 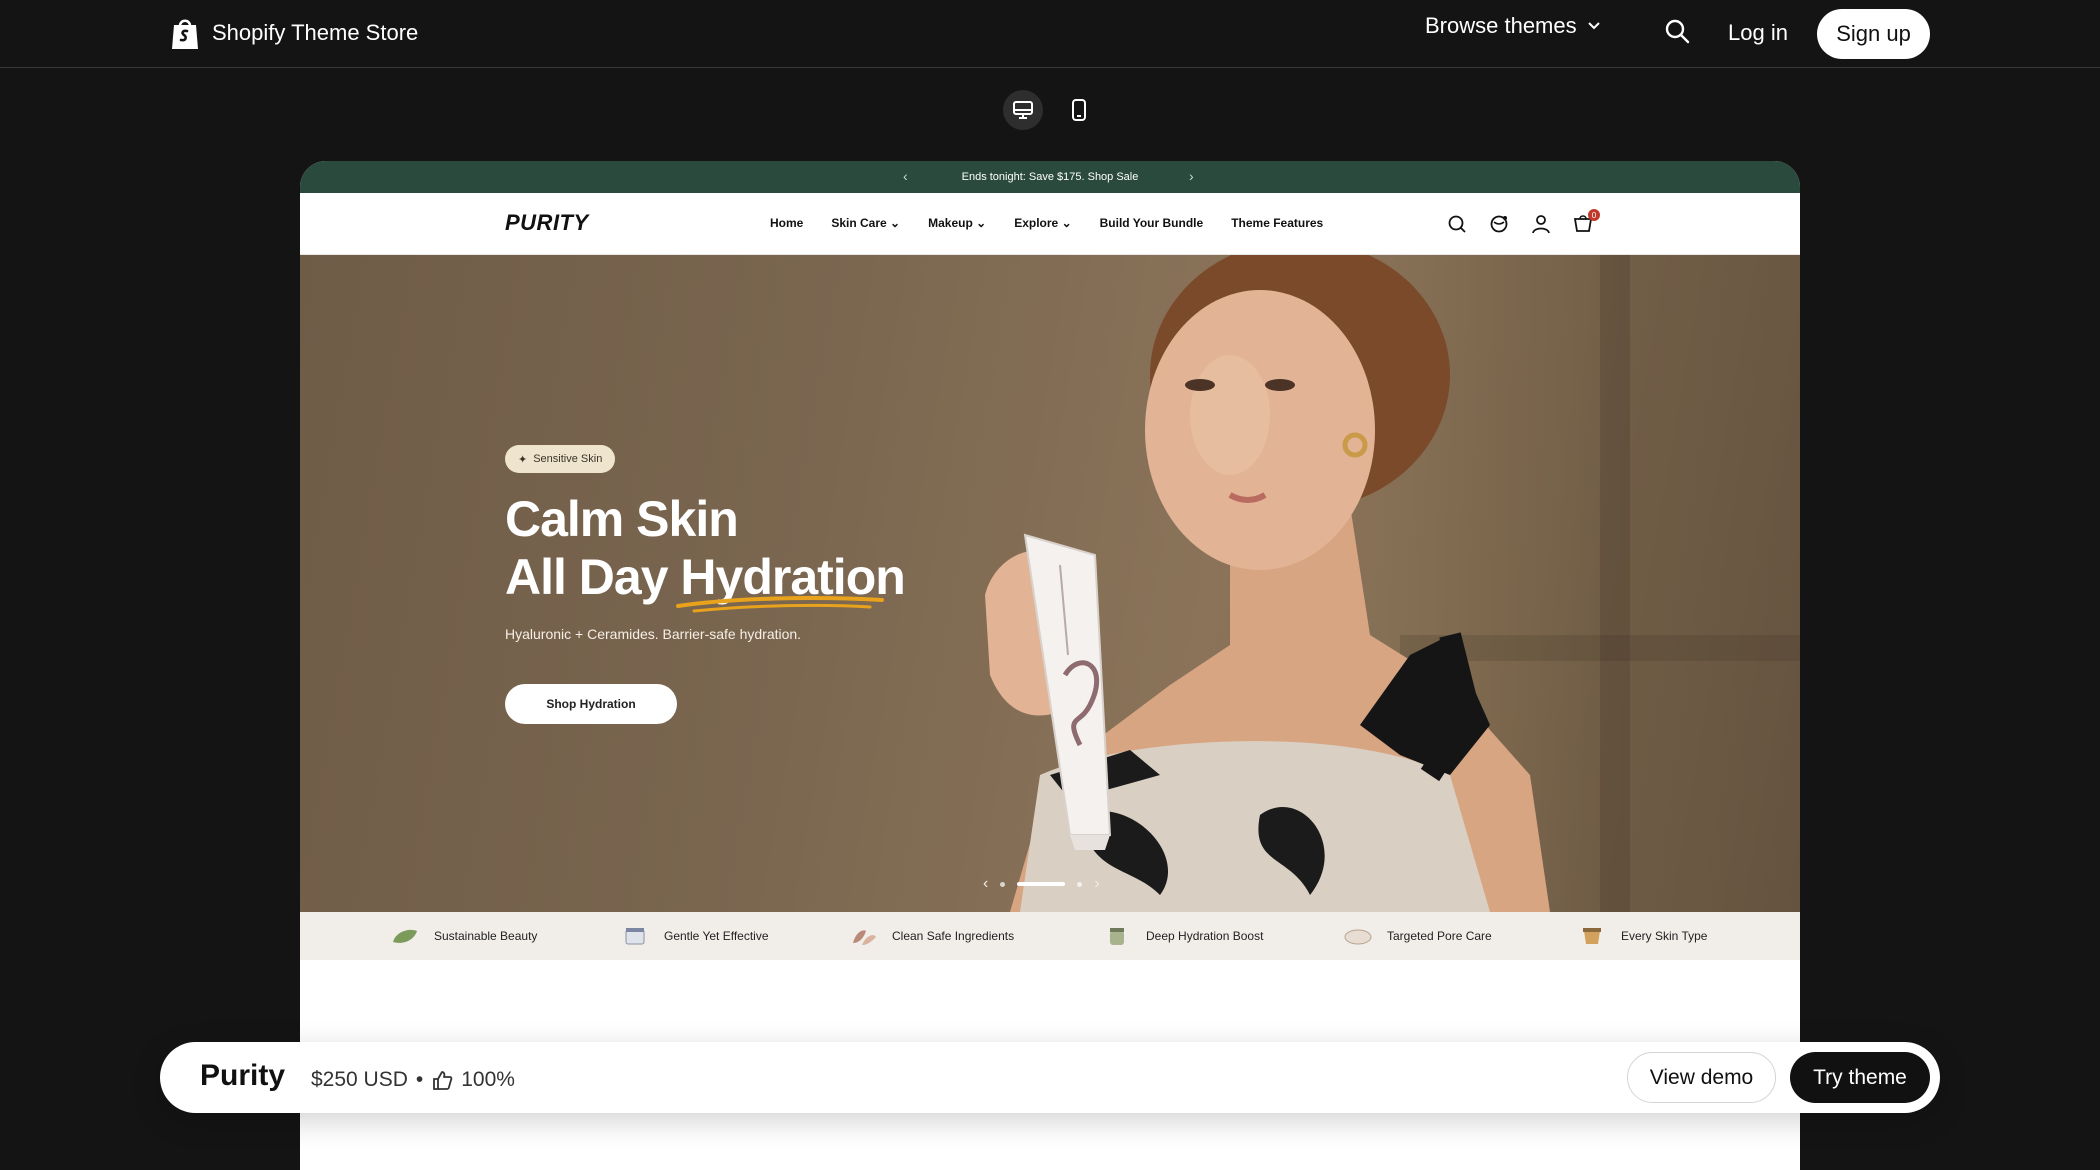 I want to click on menu-item-theme-features: Theme Features, so click(x=1277, y=223).